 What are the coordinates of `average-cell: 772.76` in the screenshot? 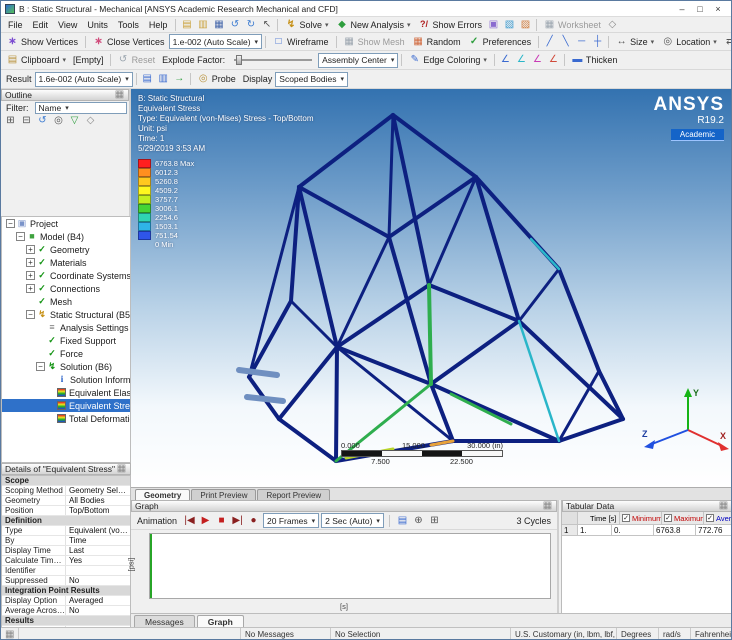 It's located at (713, 530).